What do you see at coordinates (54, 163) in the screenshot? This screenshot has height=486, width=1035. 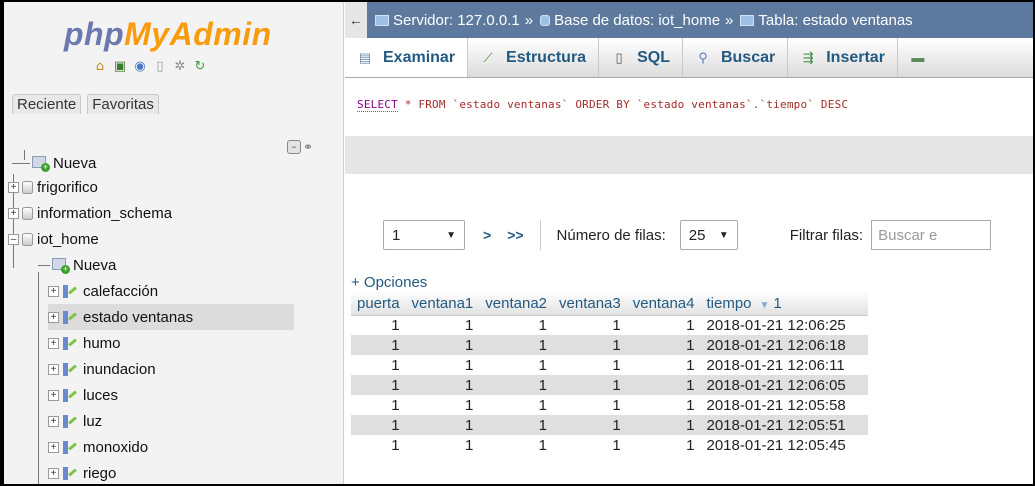 I see `tree-item-new-database: + Nueva` at bounding box center [54, 163].